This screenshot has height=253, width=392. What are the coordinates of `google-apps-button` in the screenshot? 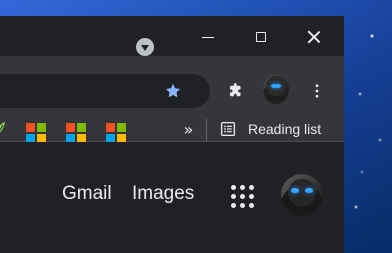 It's located at (242, 196).